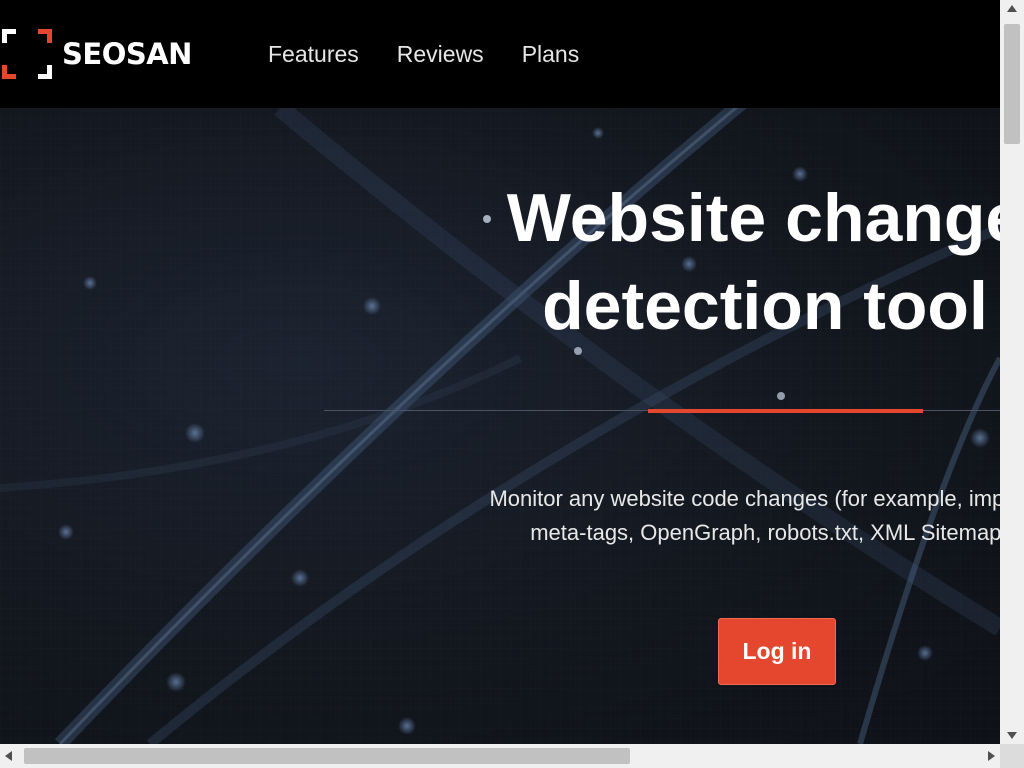 The width and height of the screenshot is (1024, 768). I want to click on vertical-scrollbar, so click(1012, 372).